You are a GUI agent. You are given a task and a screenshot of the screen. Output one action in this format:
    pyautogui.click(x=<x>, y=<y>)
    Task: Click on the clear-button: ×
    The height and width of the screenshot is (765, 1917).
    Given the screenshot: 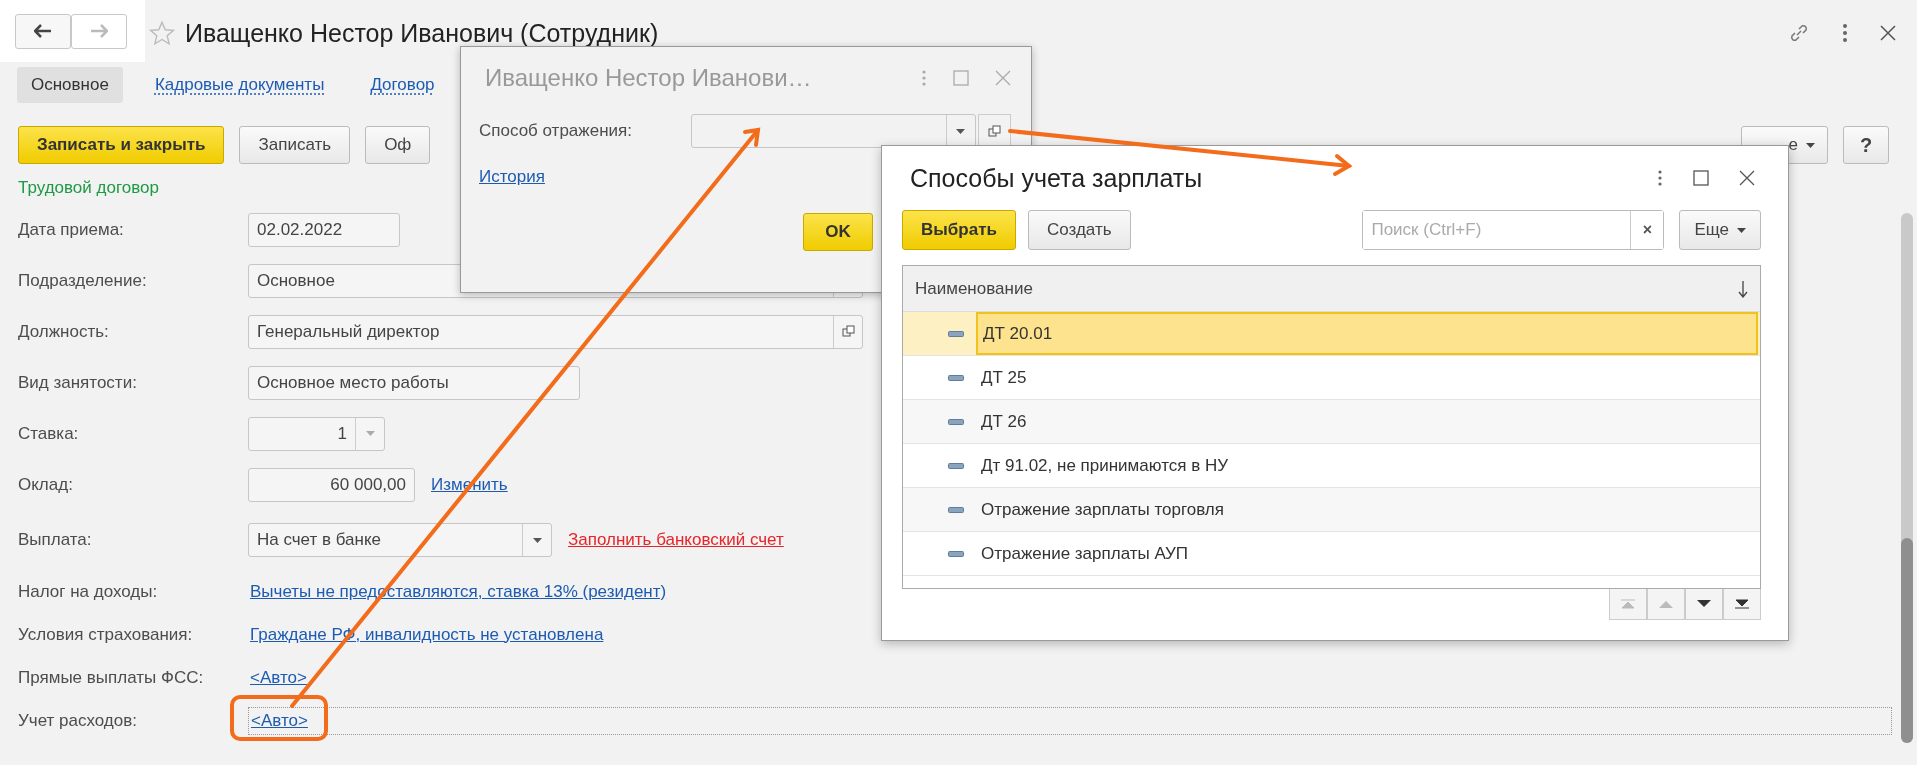 What is the action you would take?
    pyautogui.click(x=1647, y=230)
    